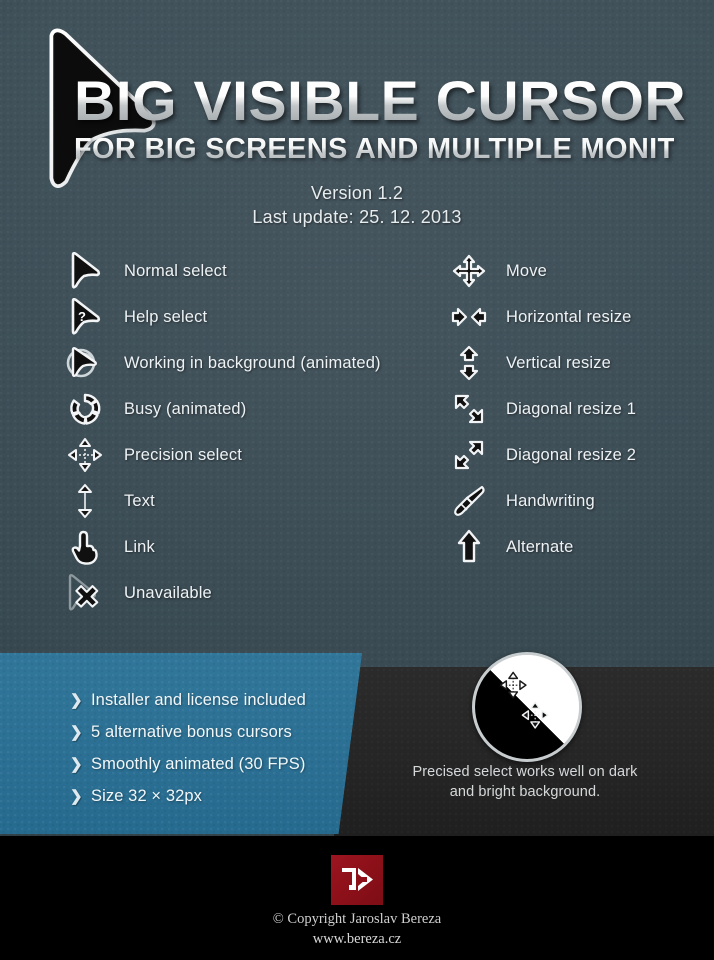  What do you see at coordinates (571, 454) in the screenshot?
I see `cursor-label: Diagonal resize 2` at bounding box center [571, 454].